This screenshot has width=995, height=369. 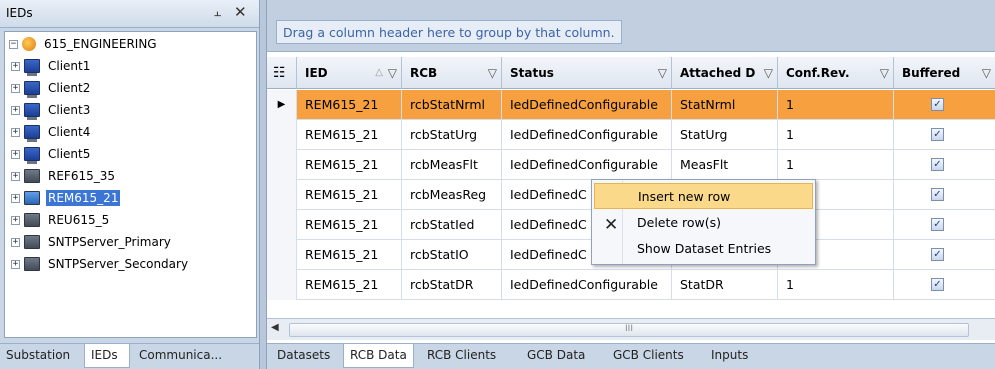 I want to click on tab-substation: Substation, so click(x=41, y=356).